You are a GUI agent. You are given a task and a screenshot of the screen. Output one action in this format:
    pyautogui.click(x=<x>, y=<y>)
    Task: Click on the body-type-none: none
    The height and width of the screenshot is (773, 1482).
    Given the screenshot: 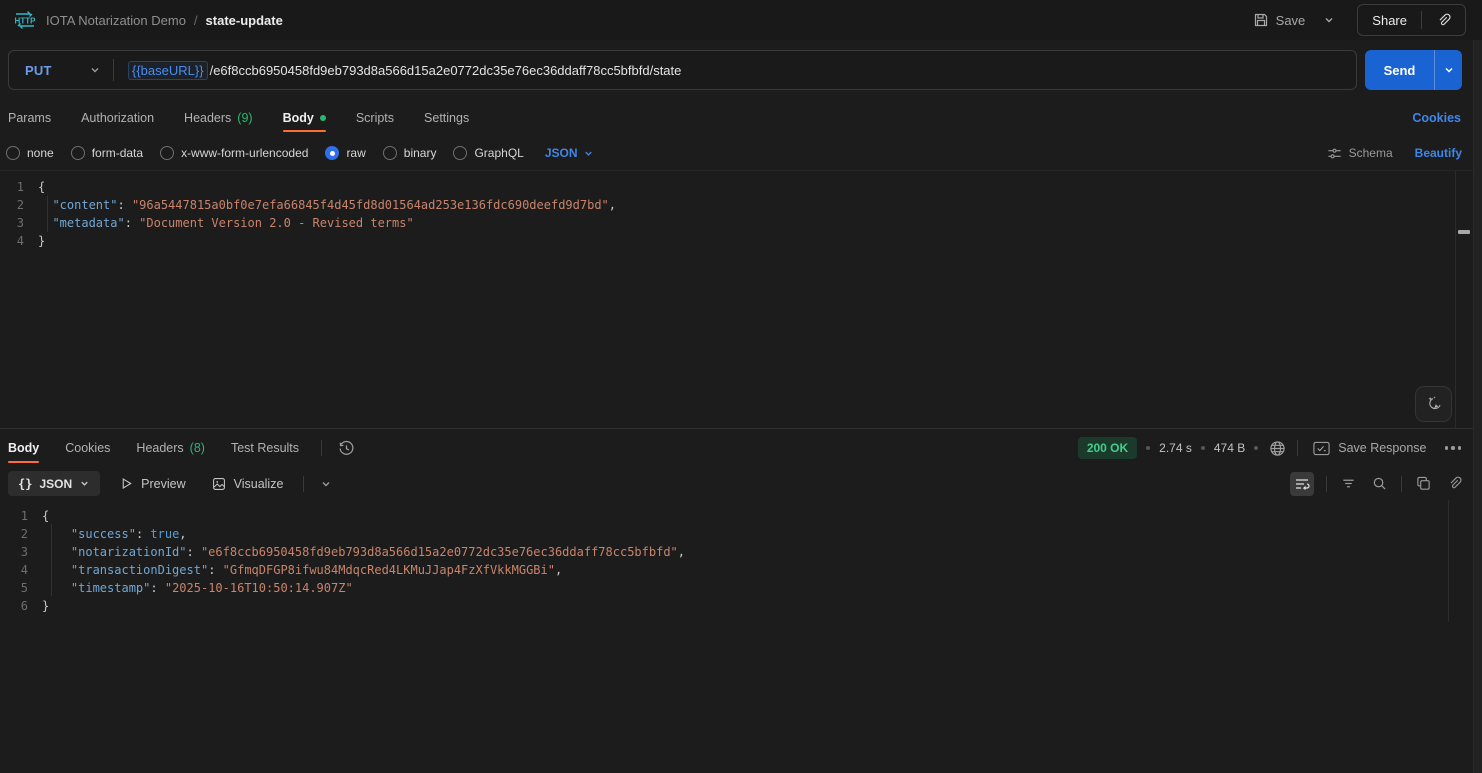 What is the action you would take?
    pyautogui.click(x=30, y=153)
    